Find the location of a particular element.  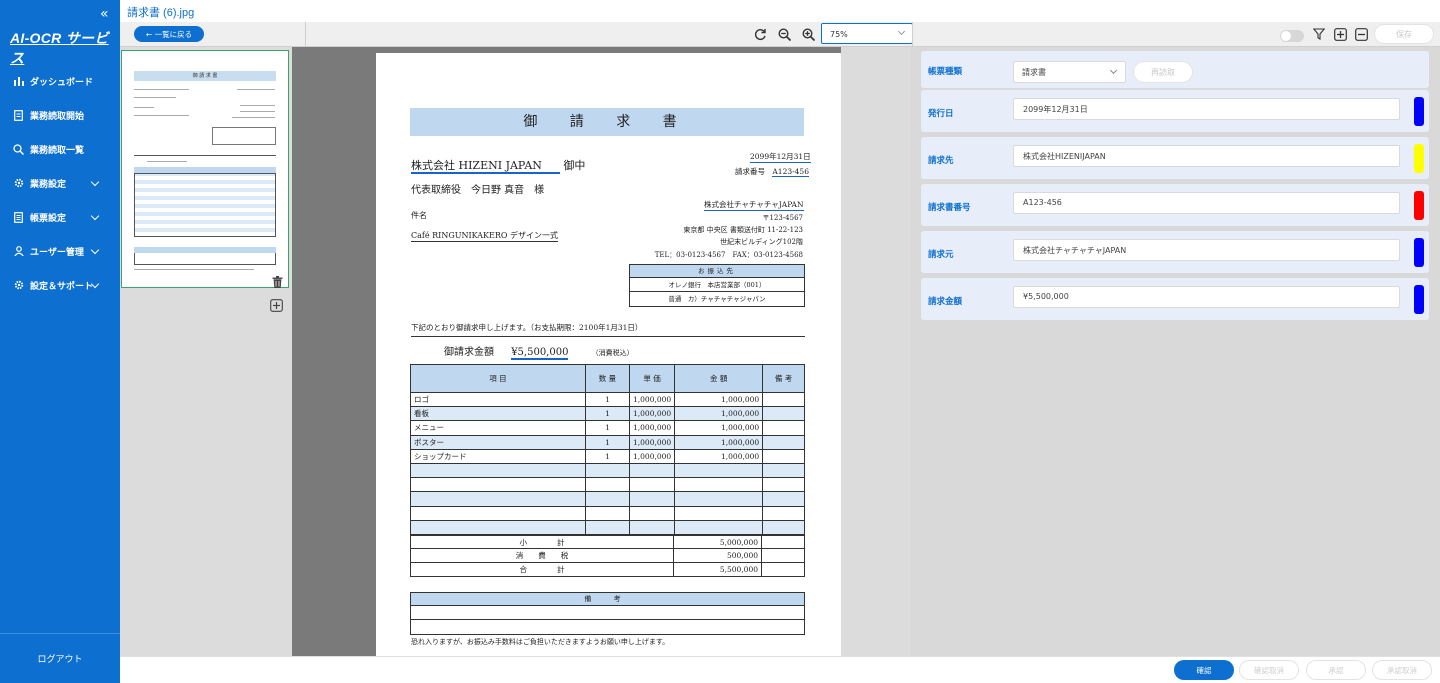

toggle-switch is located at coordinates (1292, 36).